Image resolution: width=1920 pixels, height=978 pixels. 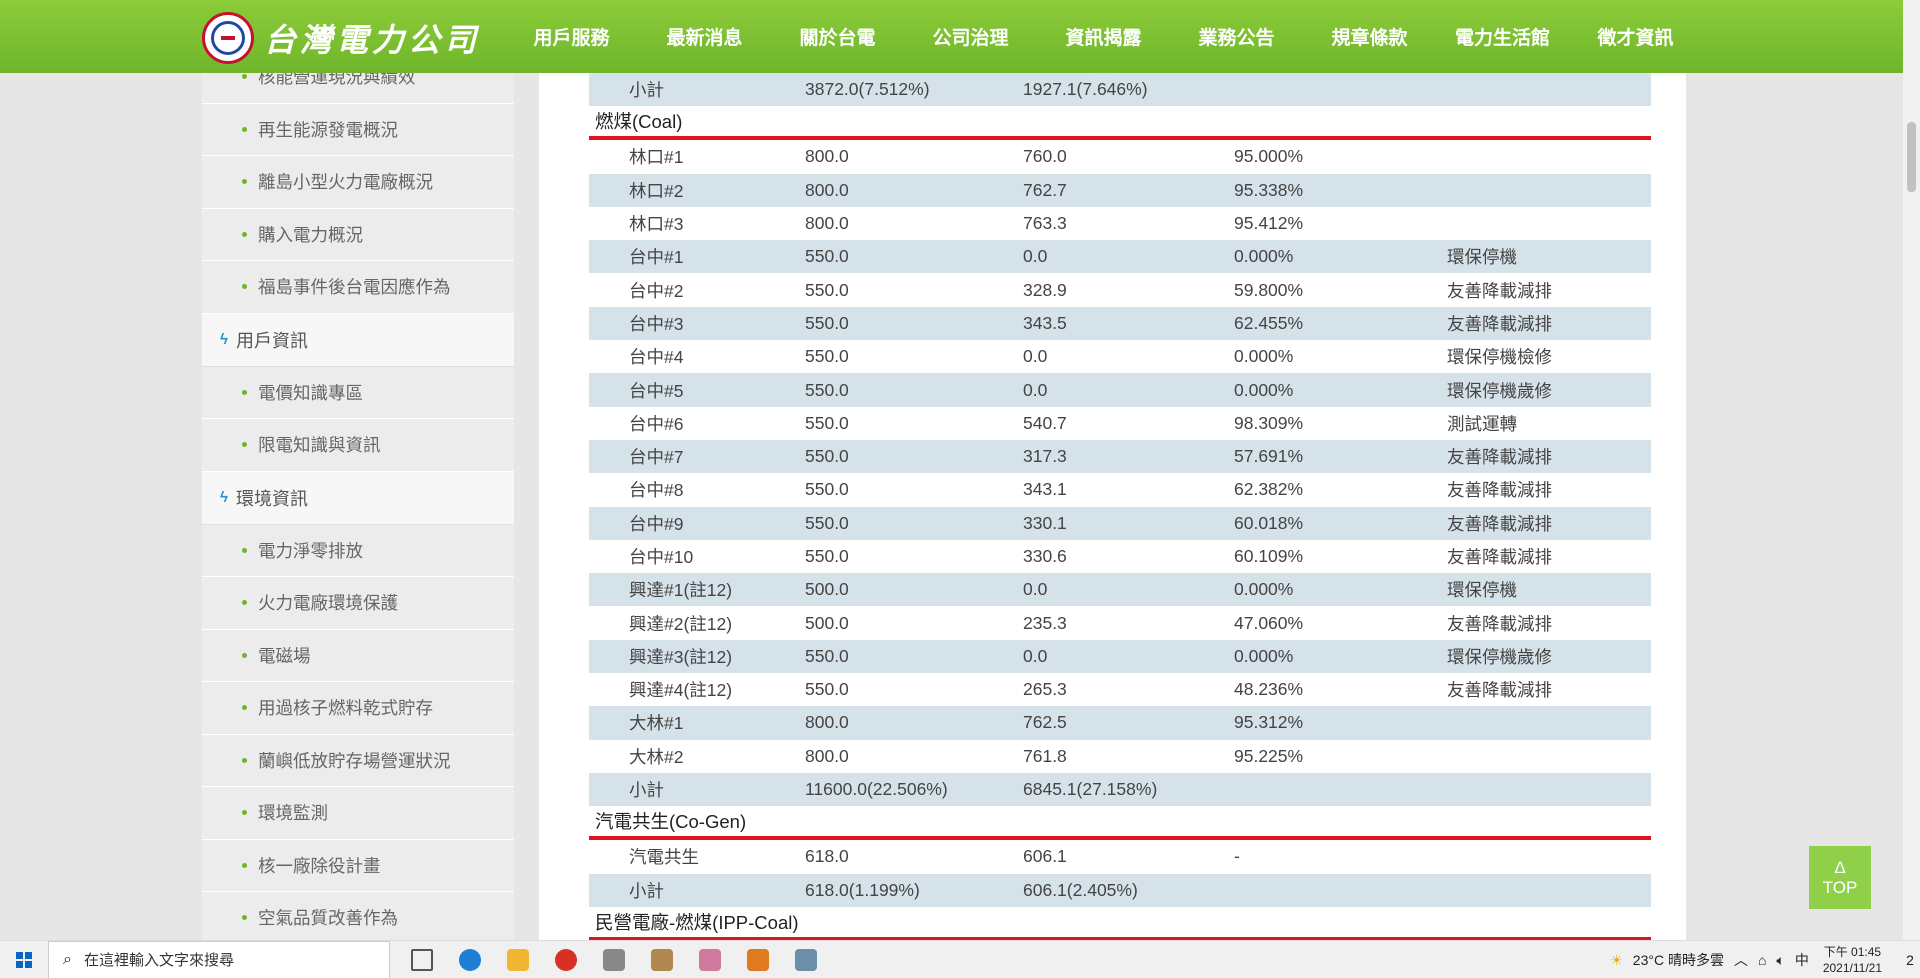 What do you see at coordinates (566, 959) in the screenshot?
I see `chrome-icon` at bounding box center [566, 959].